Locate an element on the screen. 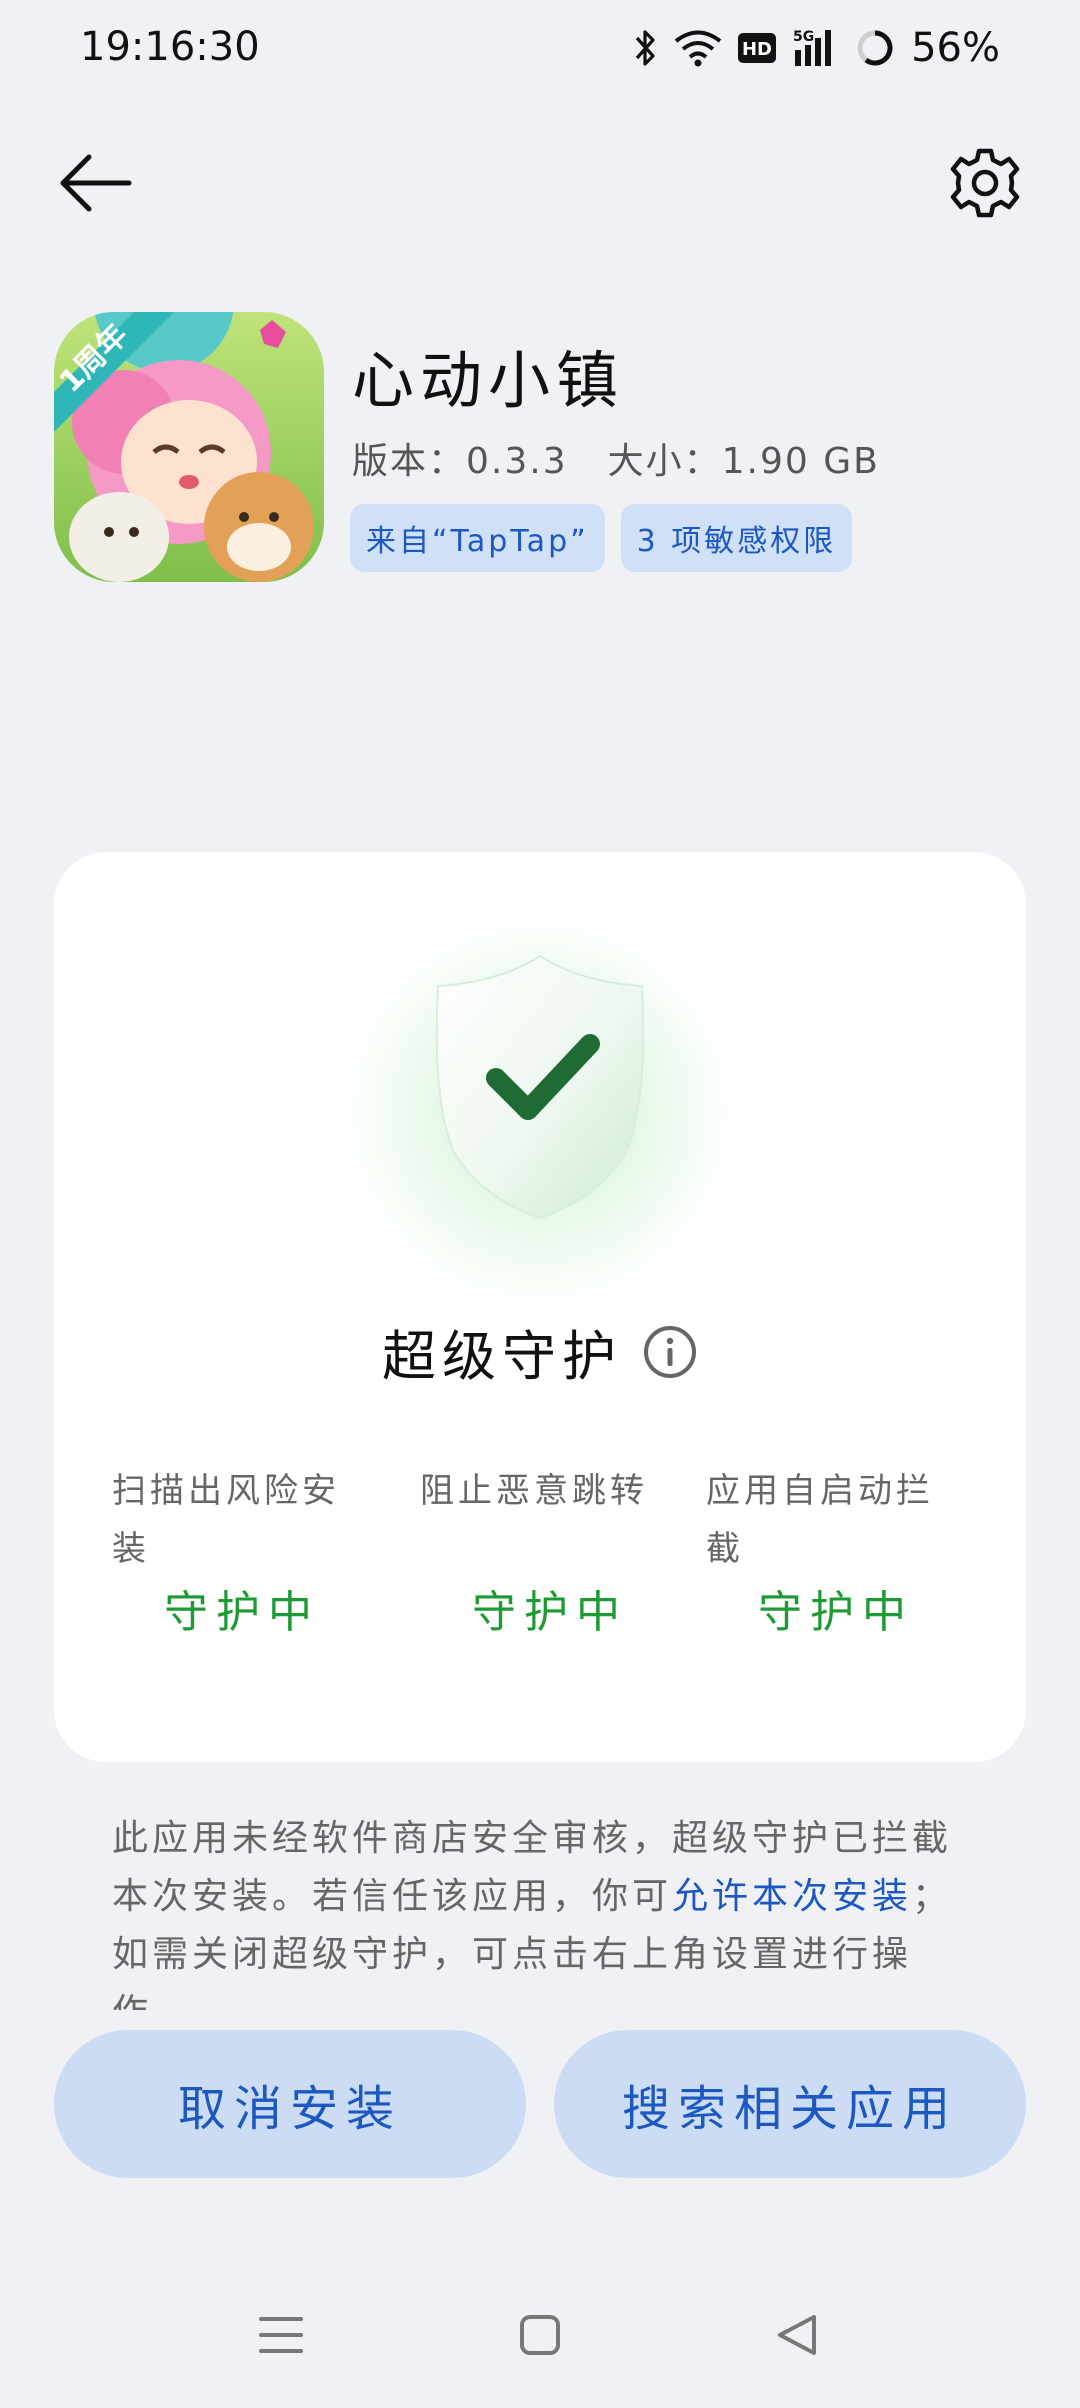 Image resolution: width=1080 pixels, height=2408 pixels. app-name: 心动小镇 is located at coordinates (488, 380).